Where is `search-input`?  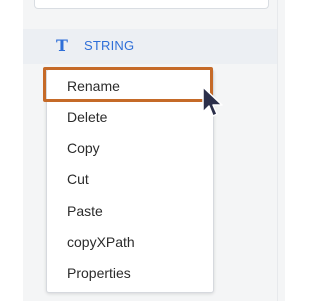
search-input is located at coordinates (151, 4).